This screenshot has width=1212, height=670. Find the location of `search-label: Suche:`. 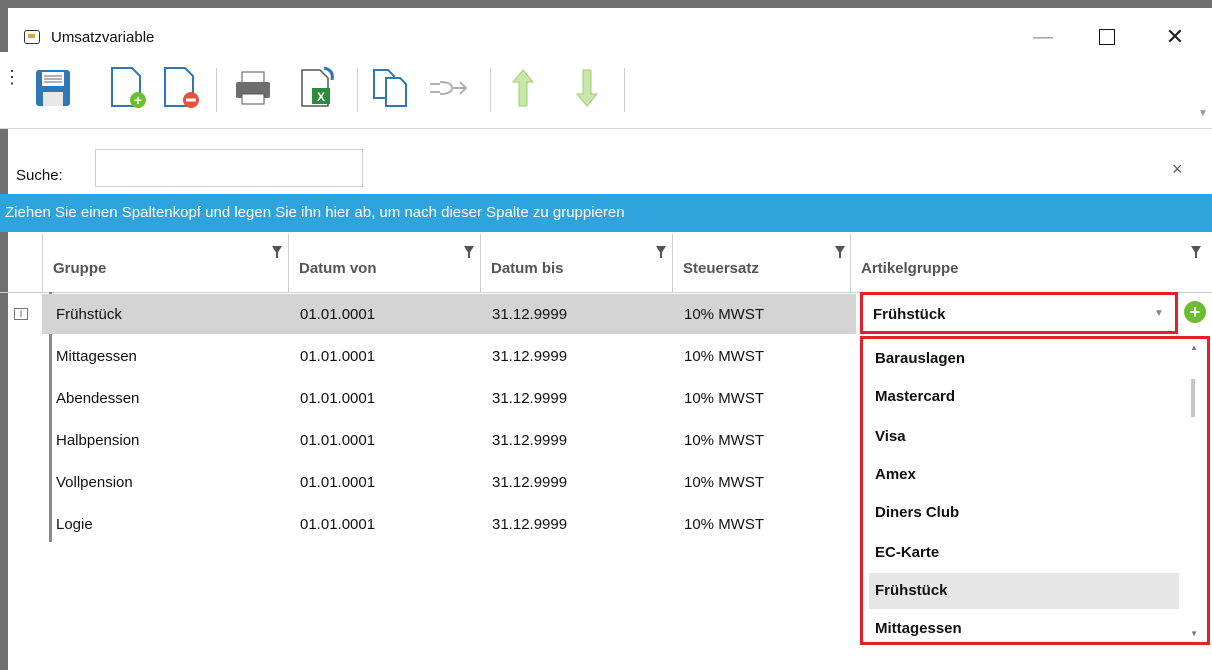

search-label: Suche: is located at coordinates (39, 175).